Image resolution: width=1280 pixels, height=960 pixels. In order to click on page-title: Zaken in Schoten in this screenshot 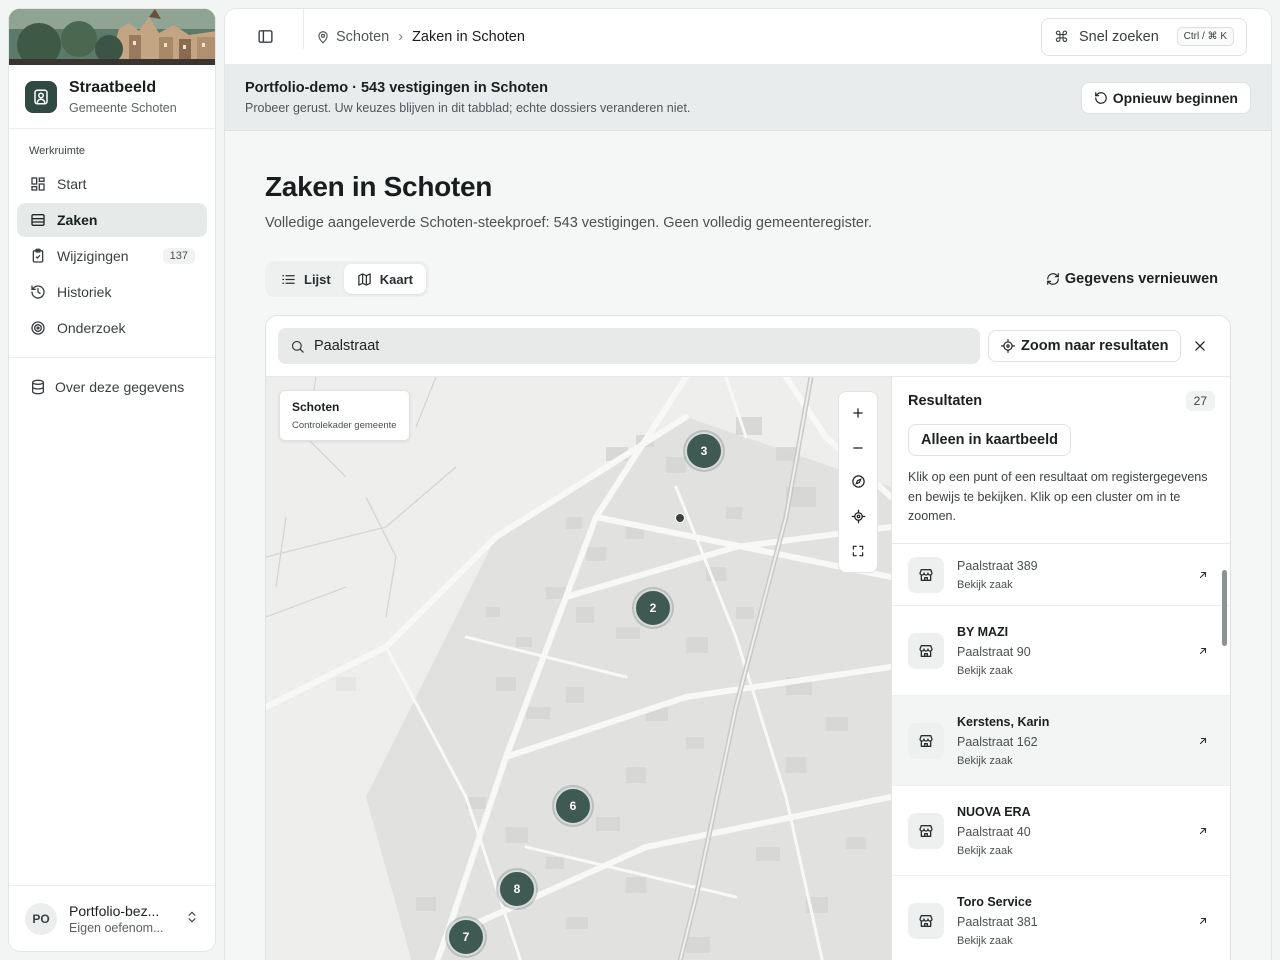, I will do `click(379, 186)`.